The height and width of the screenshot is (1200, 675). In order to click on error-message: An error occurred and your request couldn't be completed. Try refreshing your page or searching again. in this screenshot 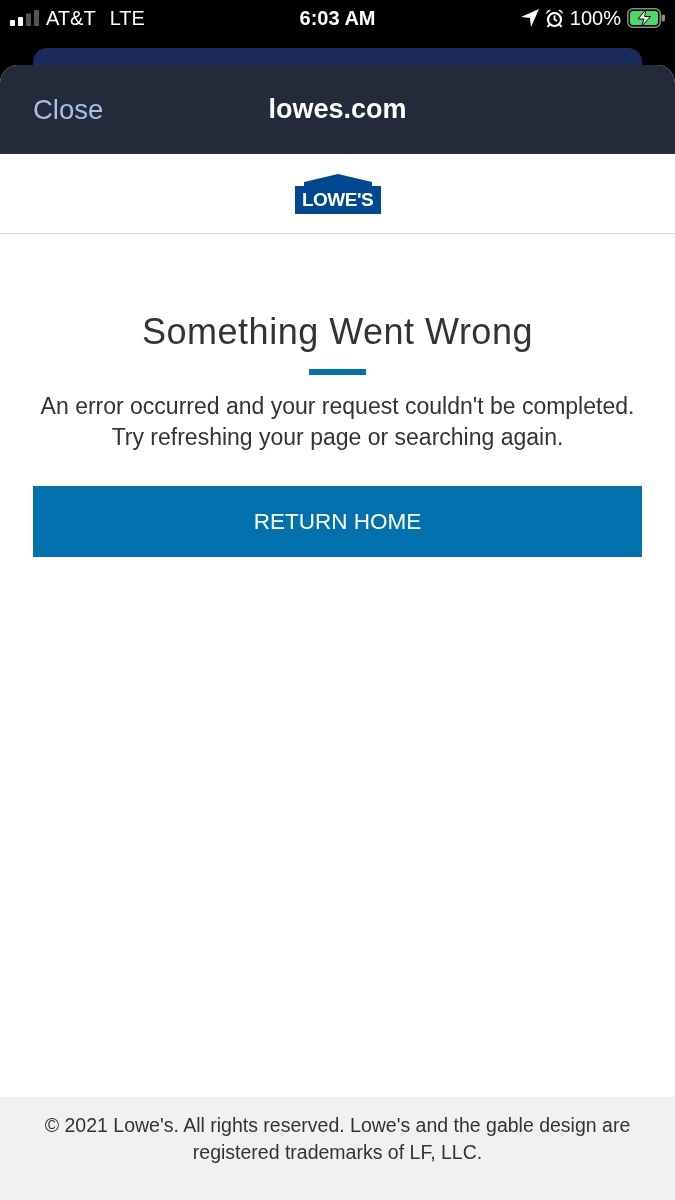, I will do `click(337, 422)`.